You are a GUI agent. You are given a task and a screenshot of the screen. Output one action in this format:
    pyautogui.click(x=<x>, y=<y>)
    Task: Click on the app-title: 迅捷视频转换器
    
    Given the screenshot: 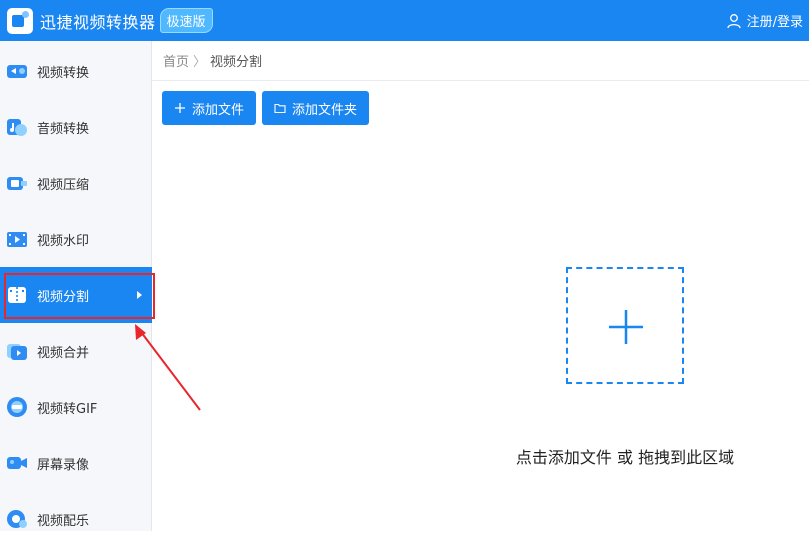 What is the action you would take?
    pyautogui.click(x=98, y=22)
    